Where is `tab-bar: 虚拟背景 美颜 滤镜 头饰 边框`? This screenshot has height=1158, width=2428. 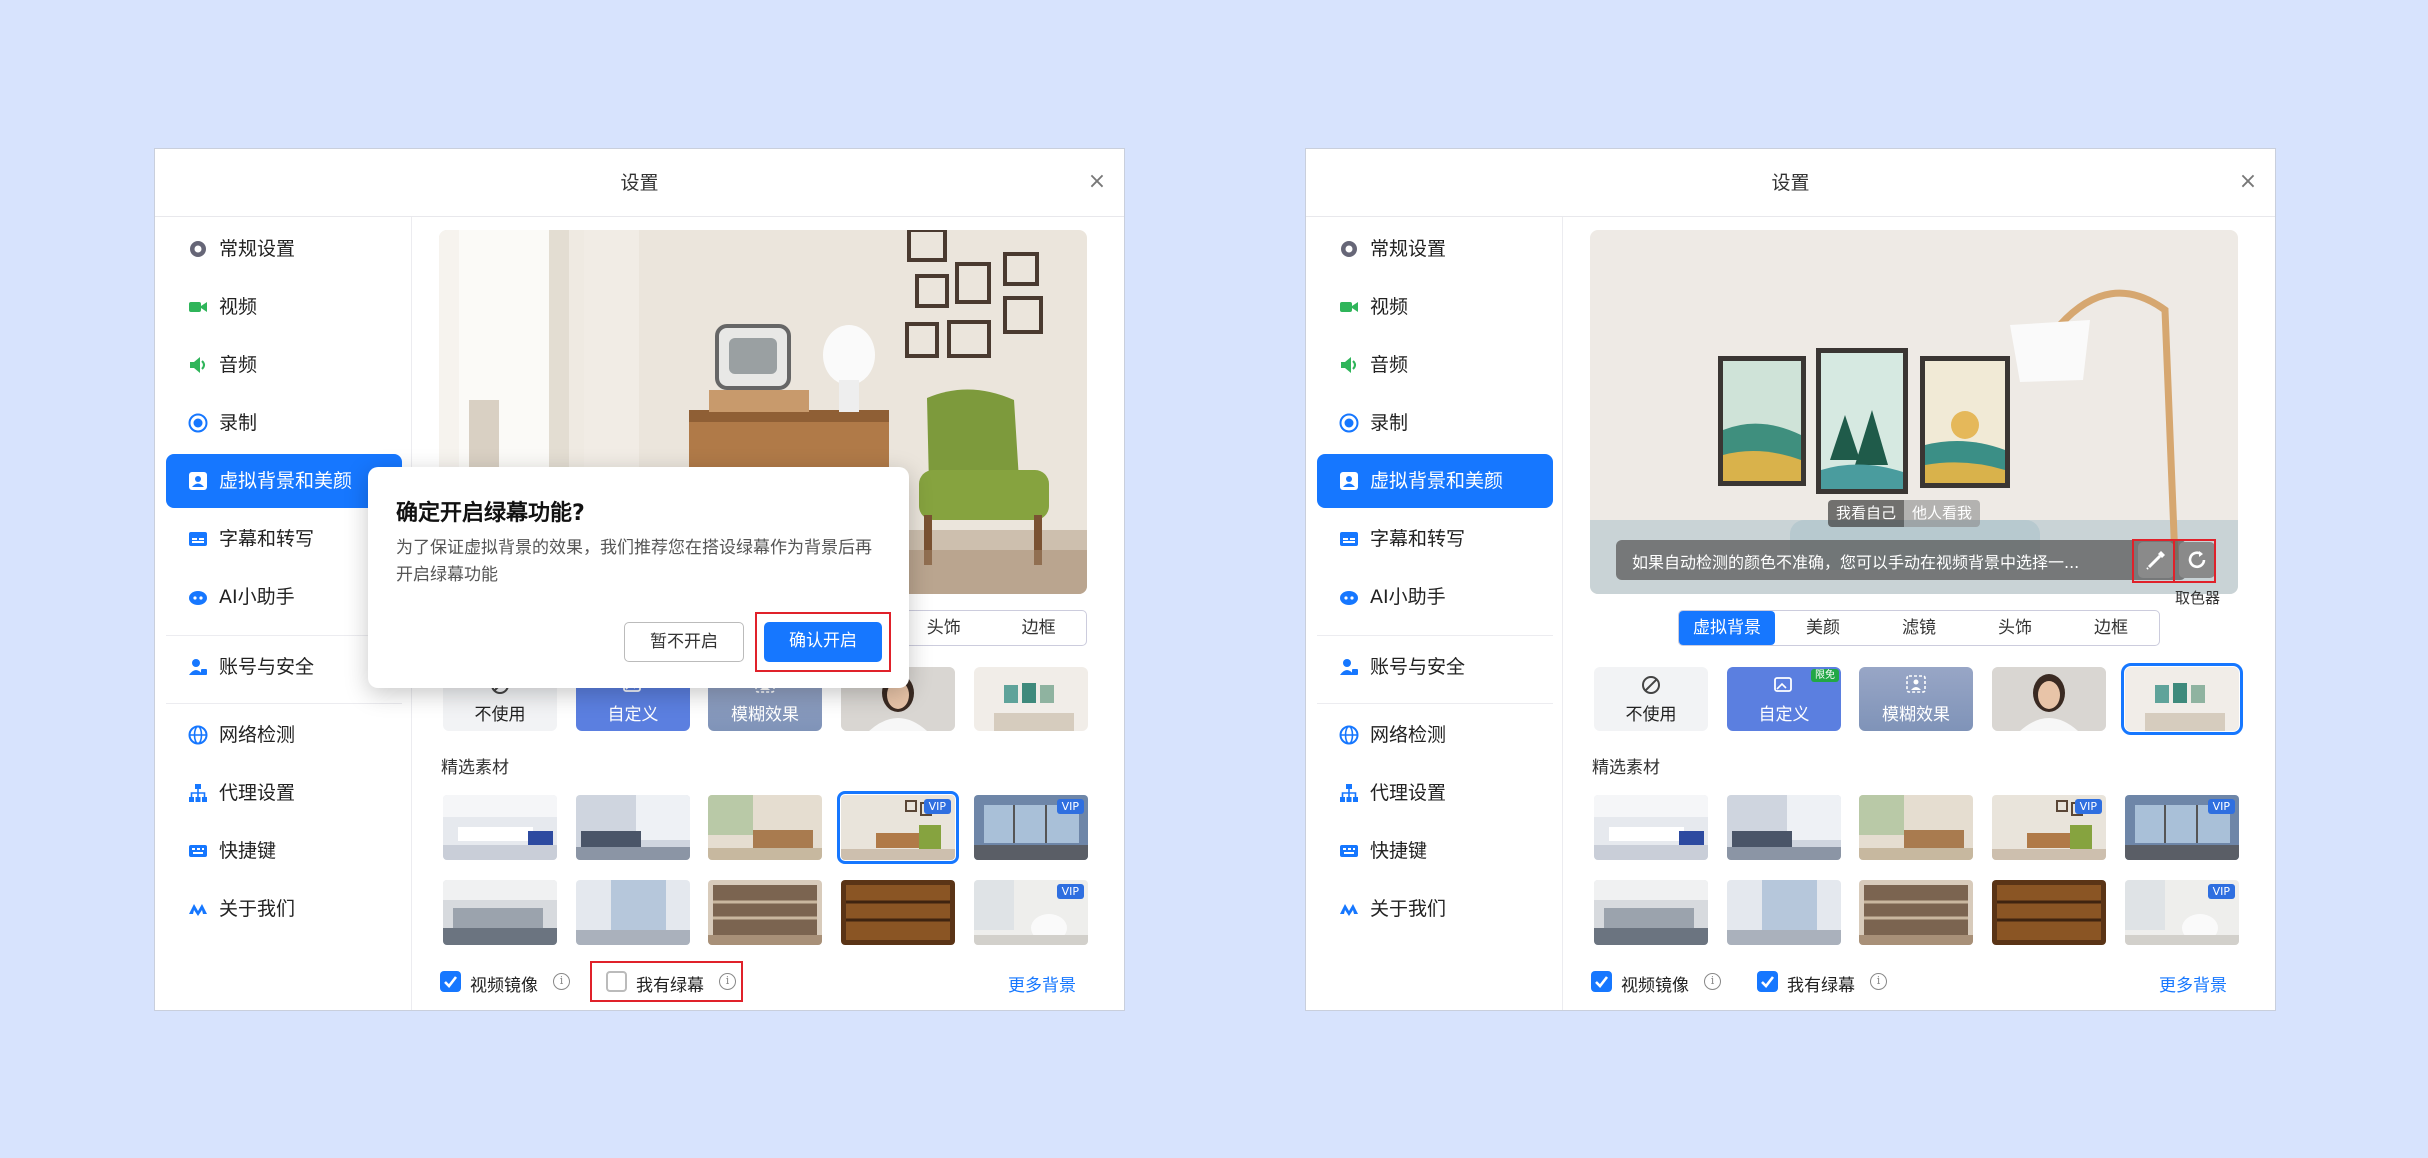 tab-bar: 虚拟背景 美颜 滤镜 头饰 边框 is located at coordinates (1919, 628).